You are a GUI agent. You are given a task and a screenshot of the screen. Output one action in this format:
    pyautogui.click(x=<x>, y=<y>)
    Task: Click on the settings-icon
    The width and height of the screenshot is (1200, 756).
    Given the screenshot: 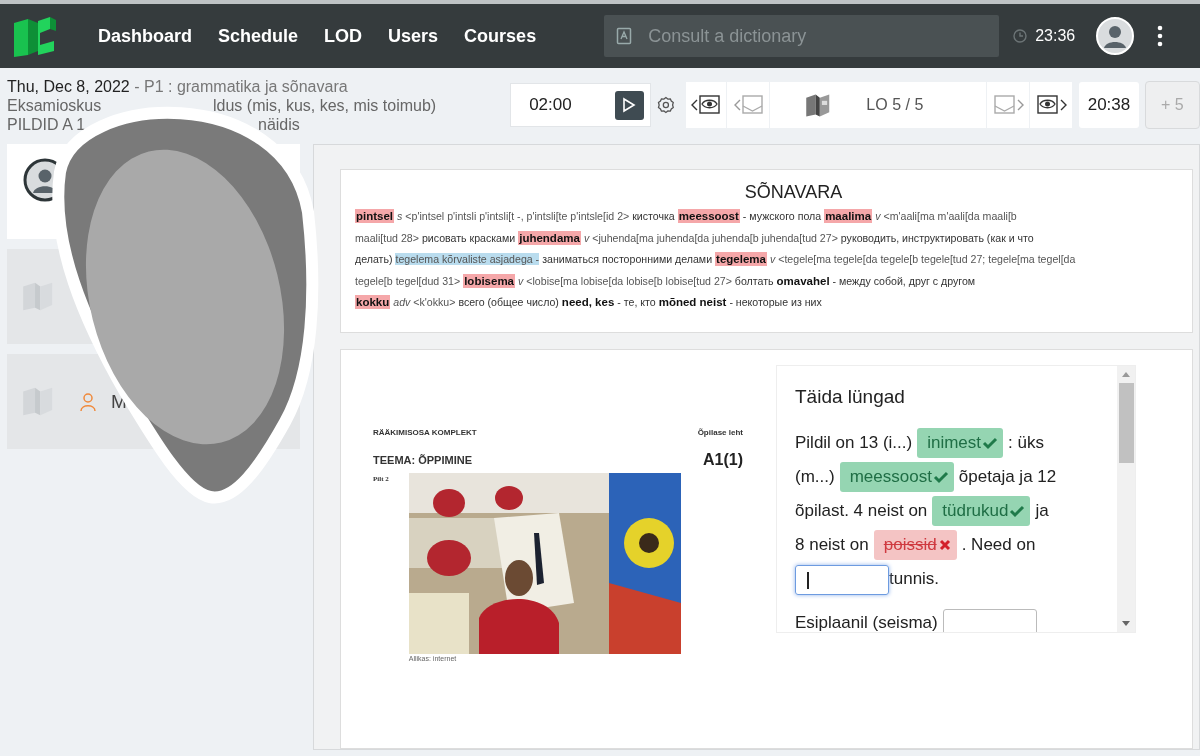 What is the action you would take?
    pyautogui.click(x=665, y=105)
    